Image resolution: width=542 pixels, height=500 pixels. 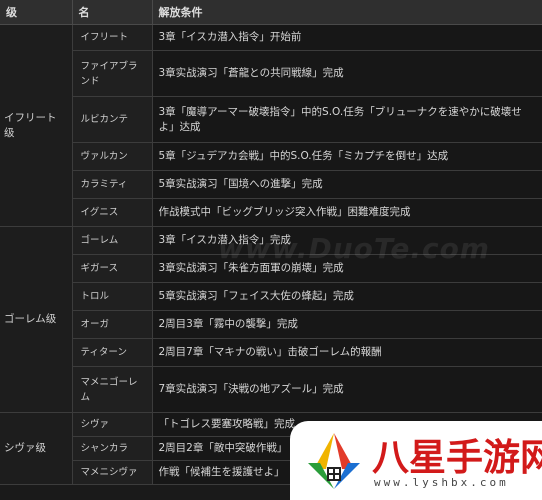 I want to click on condition-cell: 5章实战演习「フェイス大佐の蜂起」完成, so click(x=347, y=296).